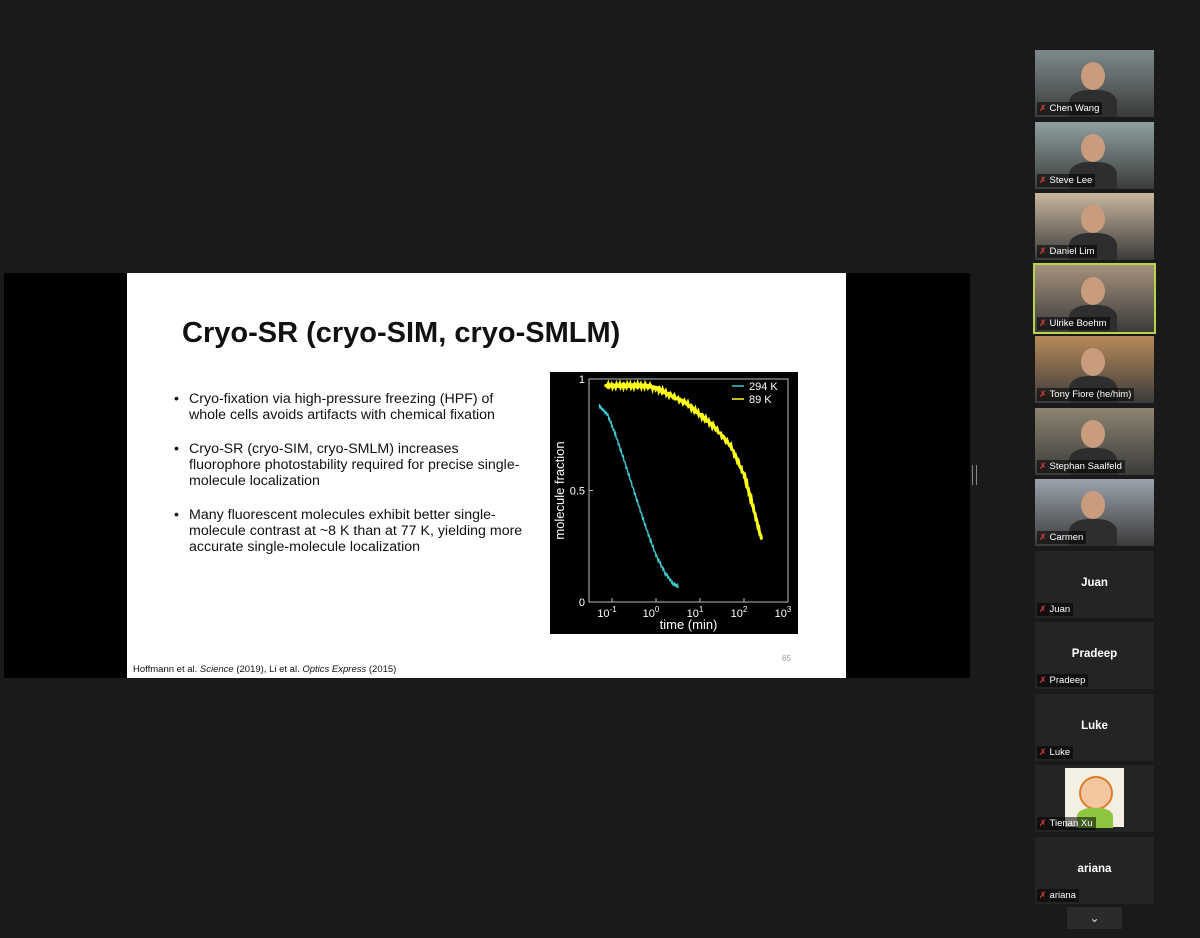 This screenshot has width=1200, height=938. I want to click on participant-tile: Luke ✗ Luke, so click(1094, 727).